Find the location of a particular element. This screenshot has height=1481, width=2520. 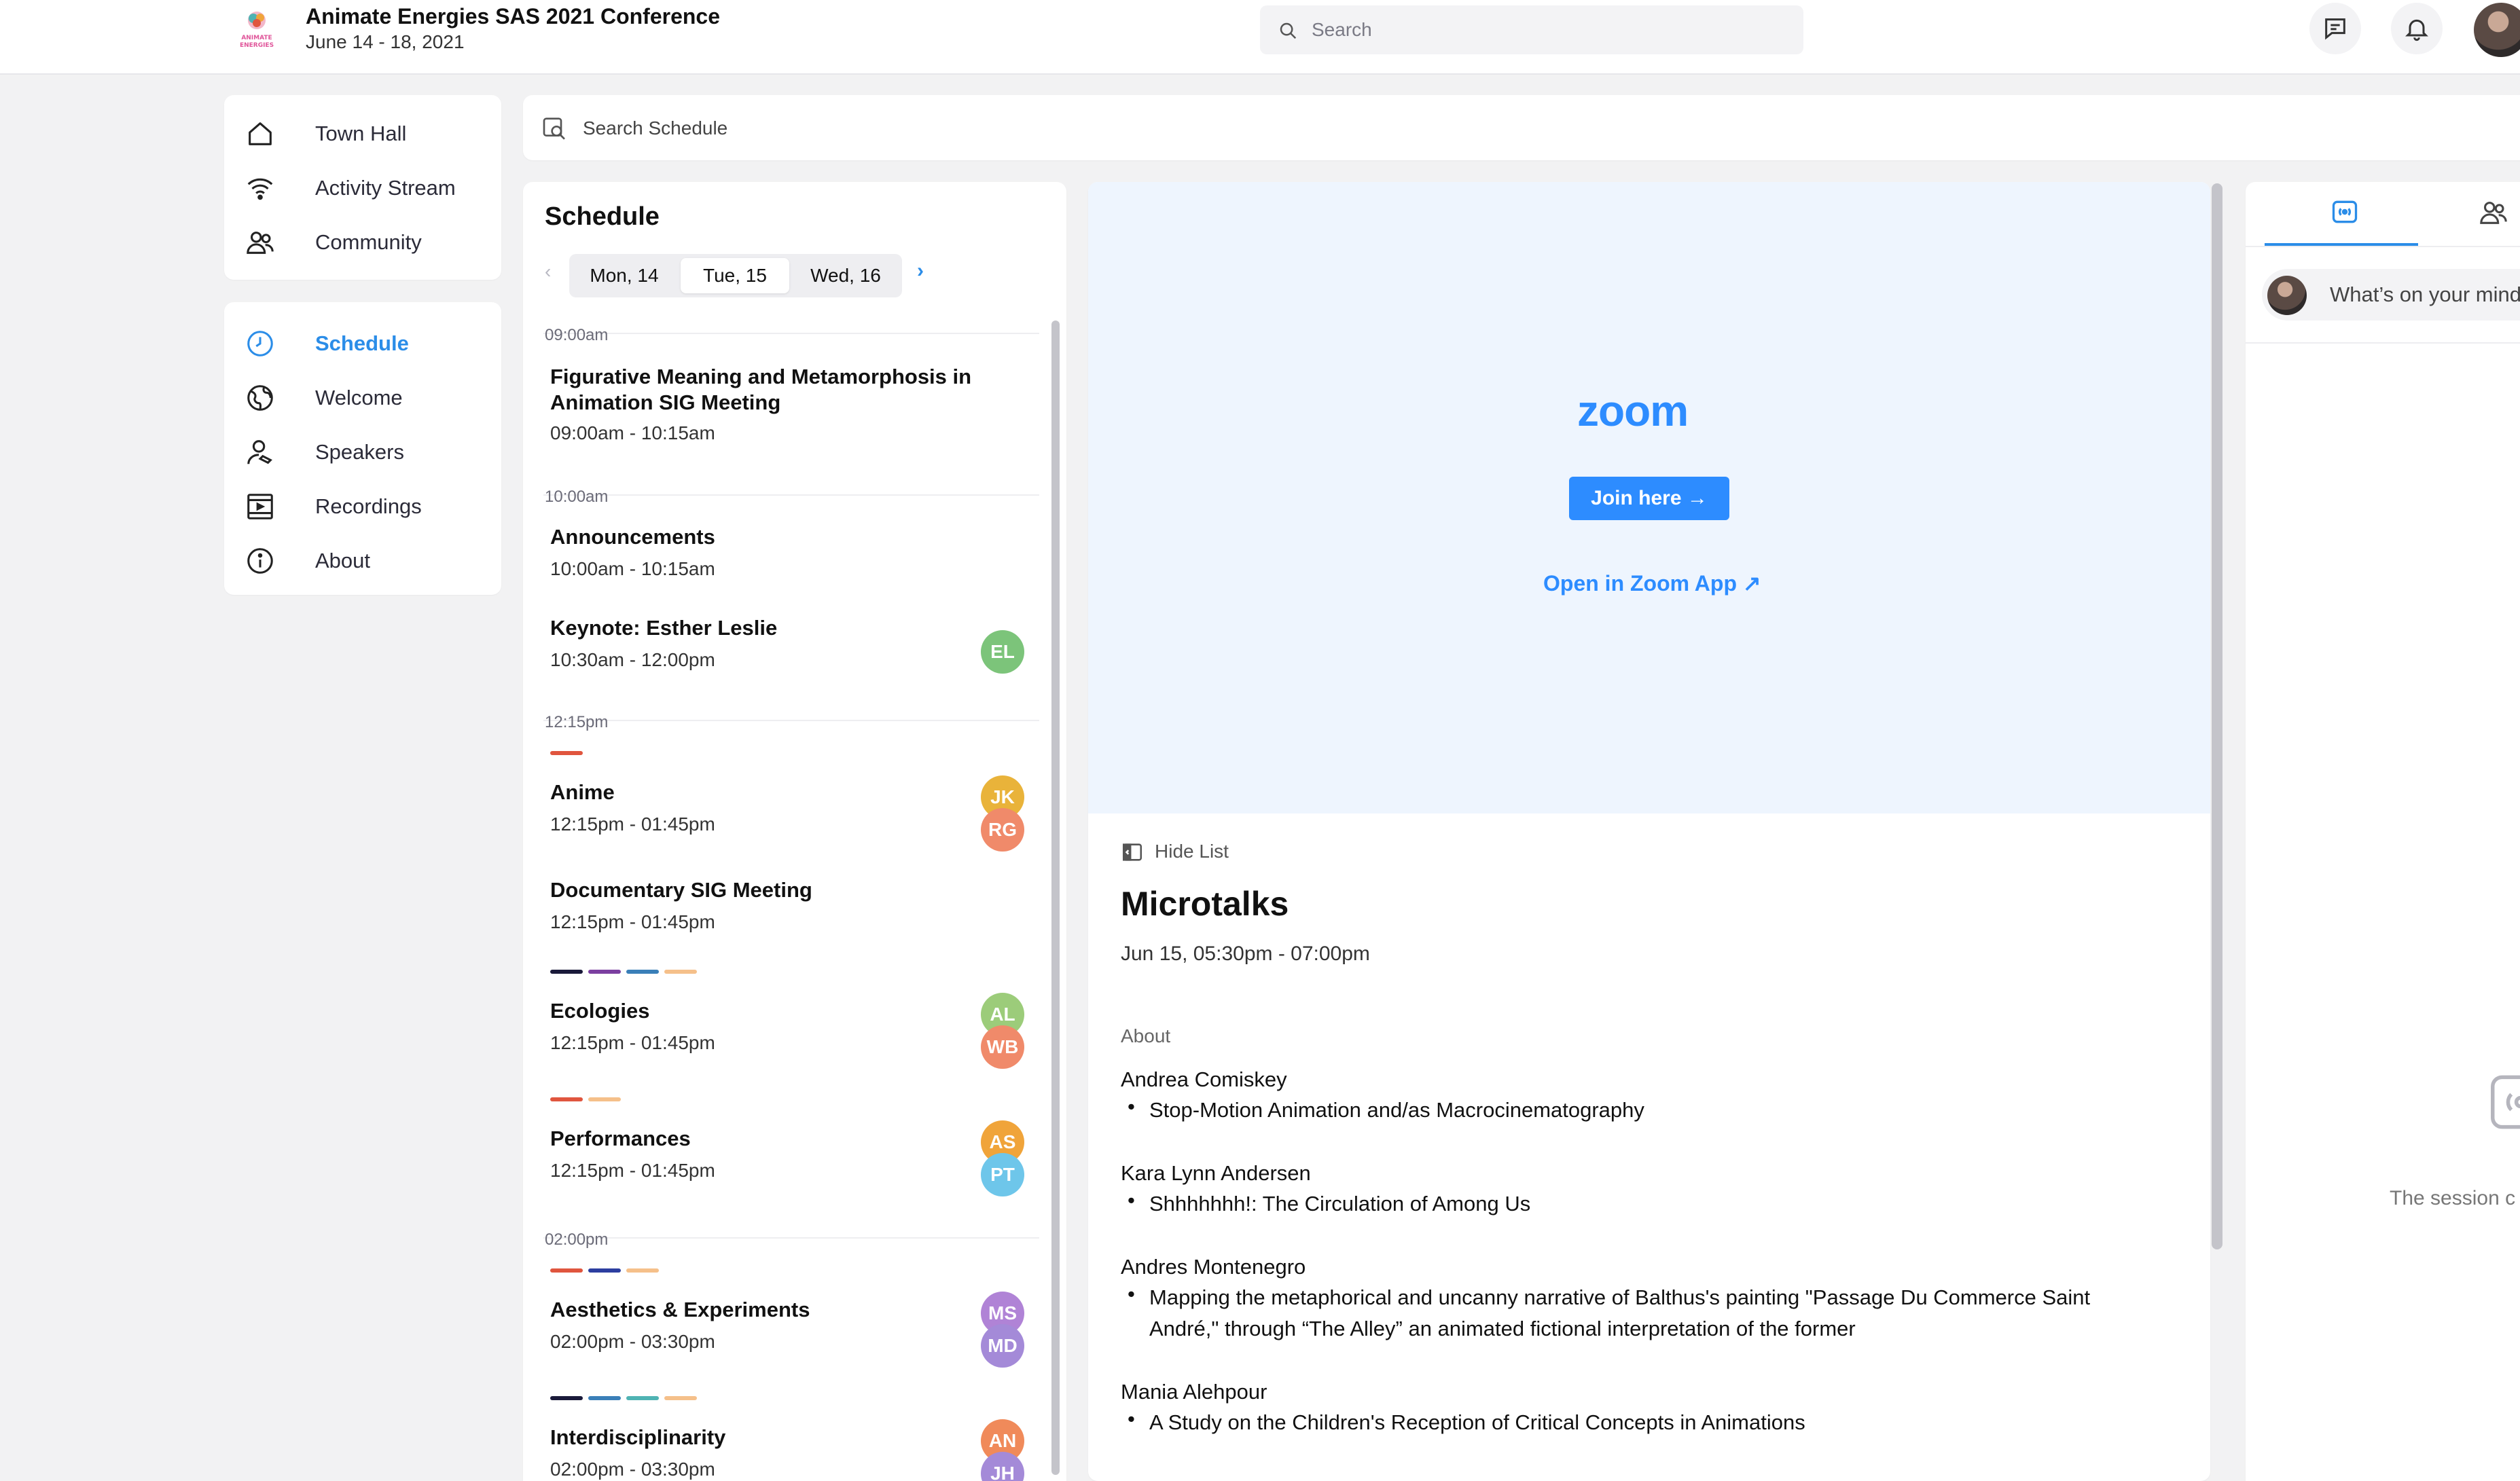

nav-label: Town Hall is located at coordinates (361, 134).